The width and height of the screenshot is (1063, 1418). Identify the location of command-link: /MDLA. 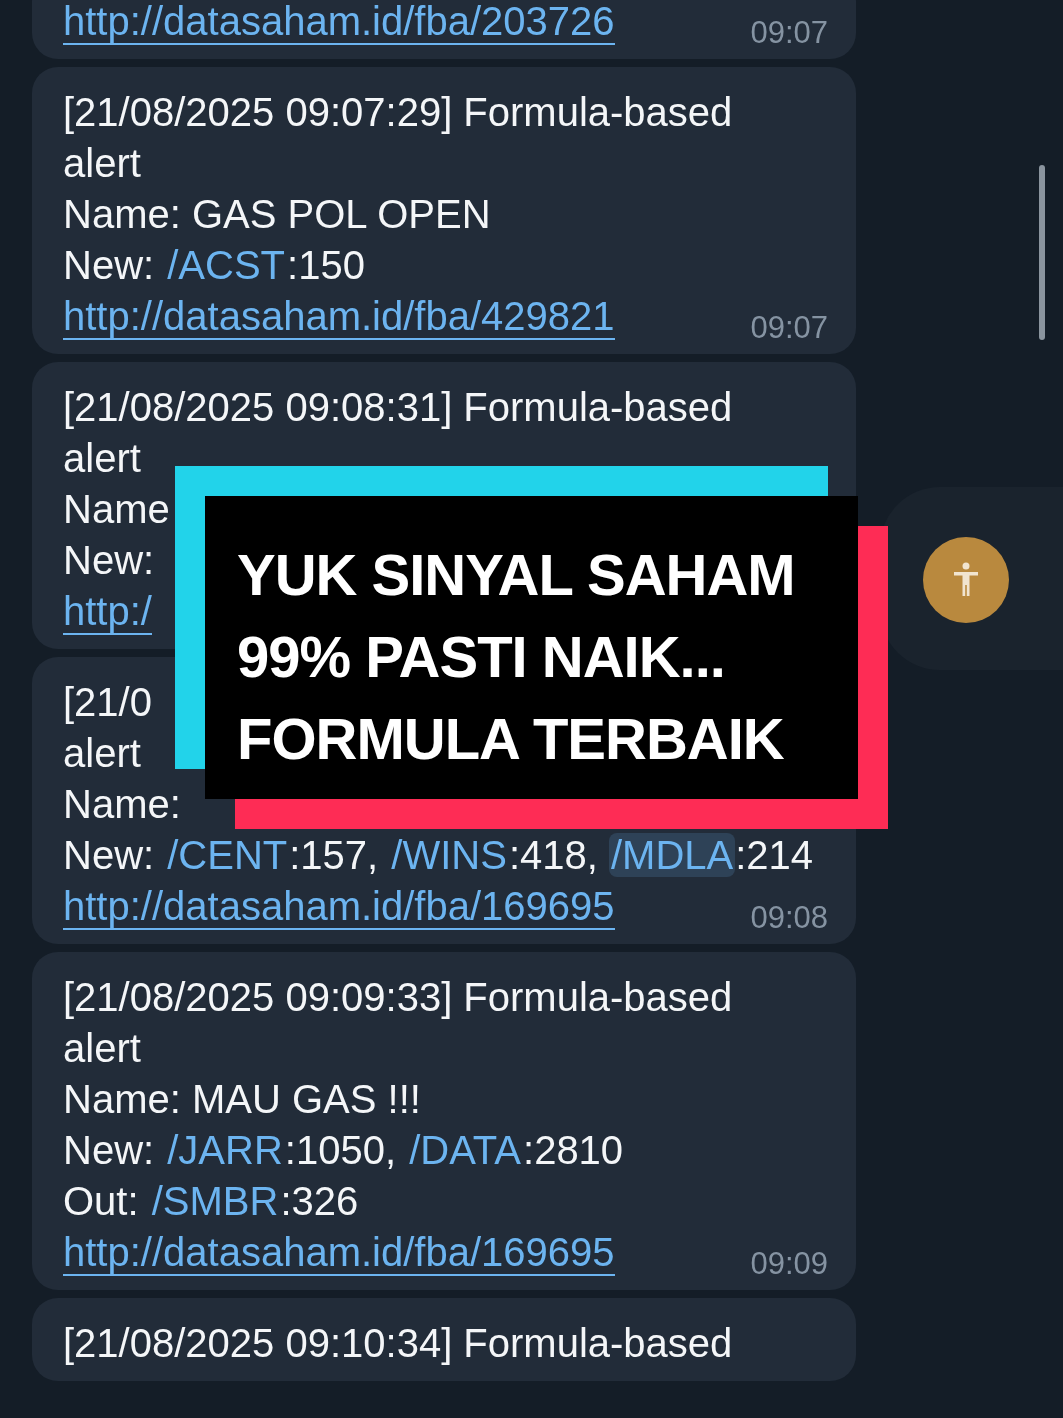
(672, 855).